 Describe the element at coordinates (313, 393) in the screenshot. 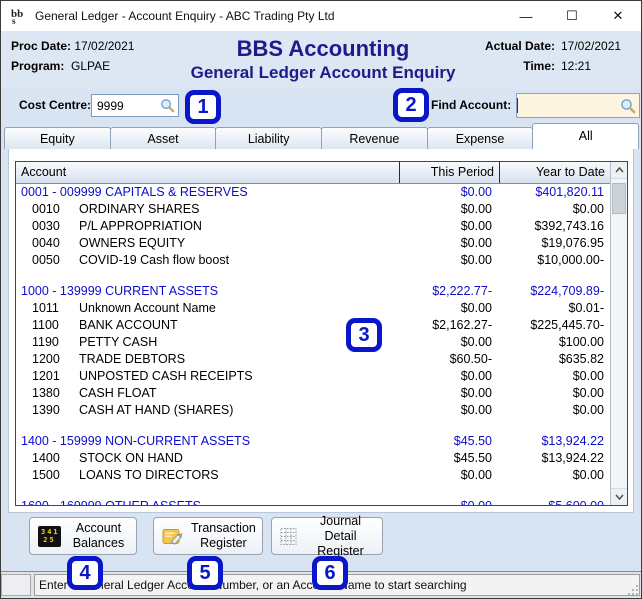

I see `table-row: 1380 CASH FLOAT $0.00 $0.00` at that location.